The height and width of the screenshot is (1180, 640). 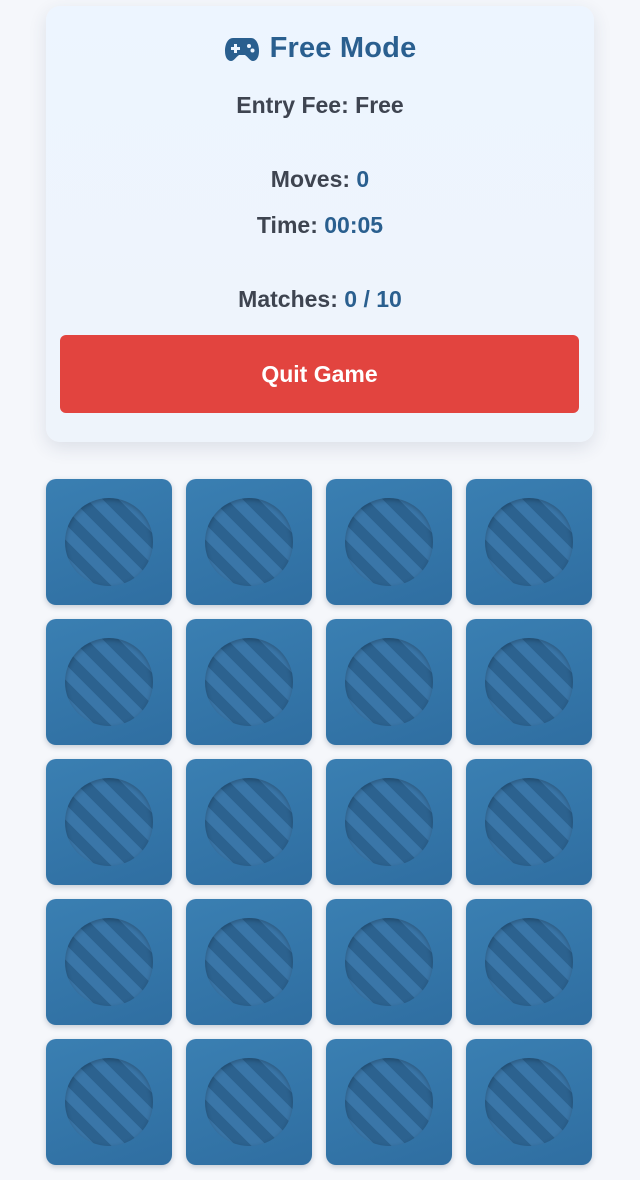 I want to click on entry-fee: Entry Fee: Free, so click(x=320, y=105).